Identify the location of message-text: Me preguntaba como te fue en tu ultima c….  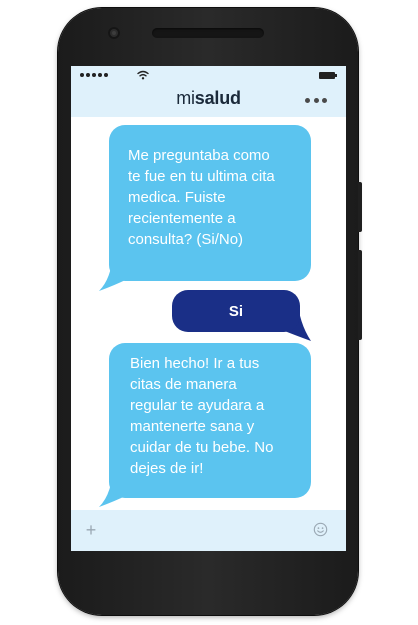
(201, 197).